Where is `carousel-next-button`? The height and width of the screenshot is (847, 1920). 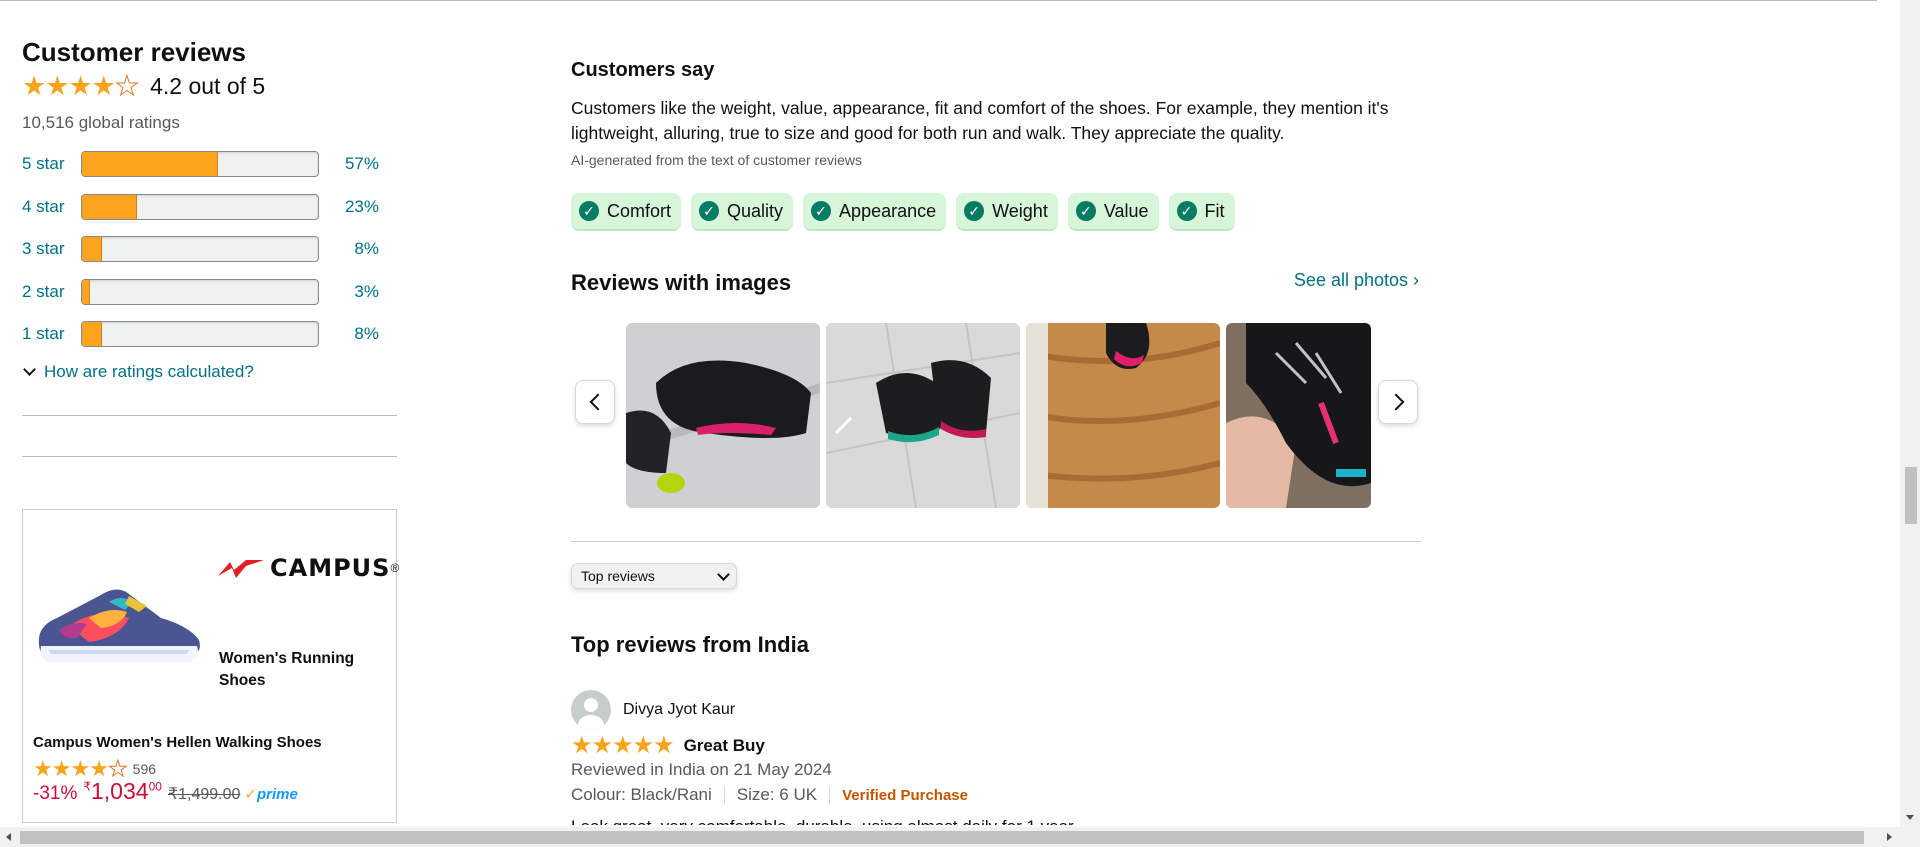 carousel-next-button is located at coordinates (1398, 402).